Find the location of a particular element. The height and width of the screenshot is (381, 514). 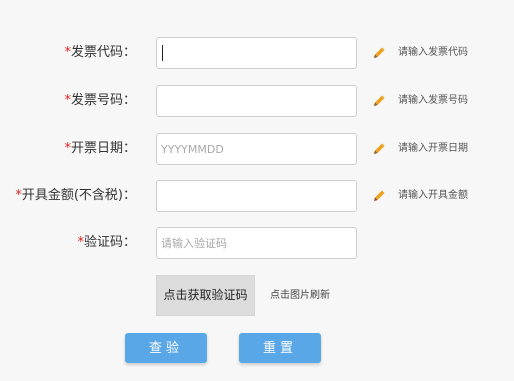

captcha-field is located at coordinates (256, 243).